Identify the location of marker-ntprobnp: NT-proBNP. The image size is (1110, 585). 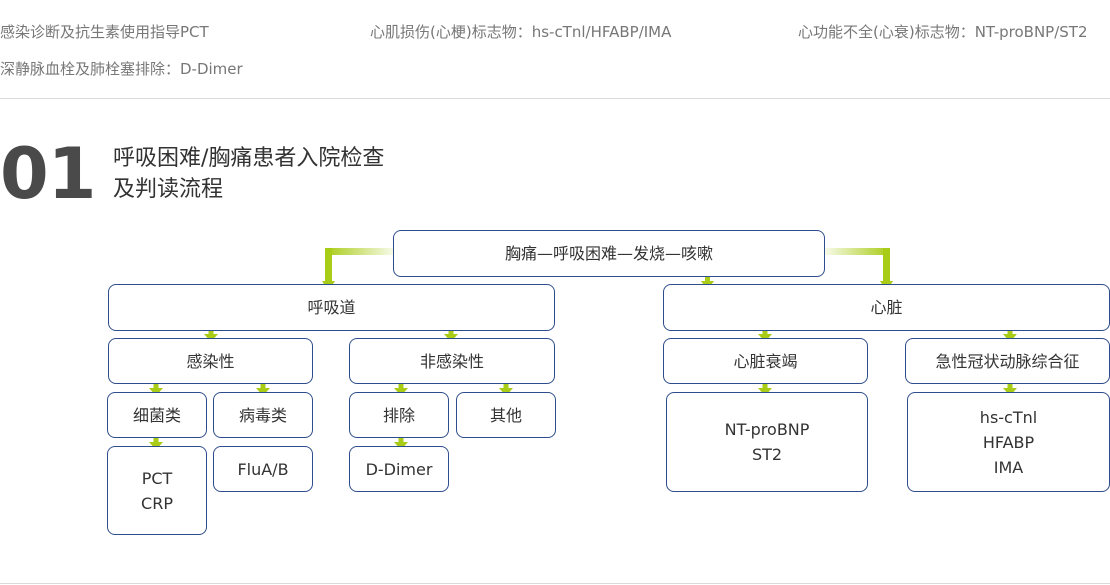
(767, 429).